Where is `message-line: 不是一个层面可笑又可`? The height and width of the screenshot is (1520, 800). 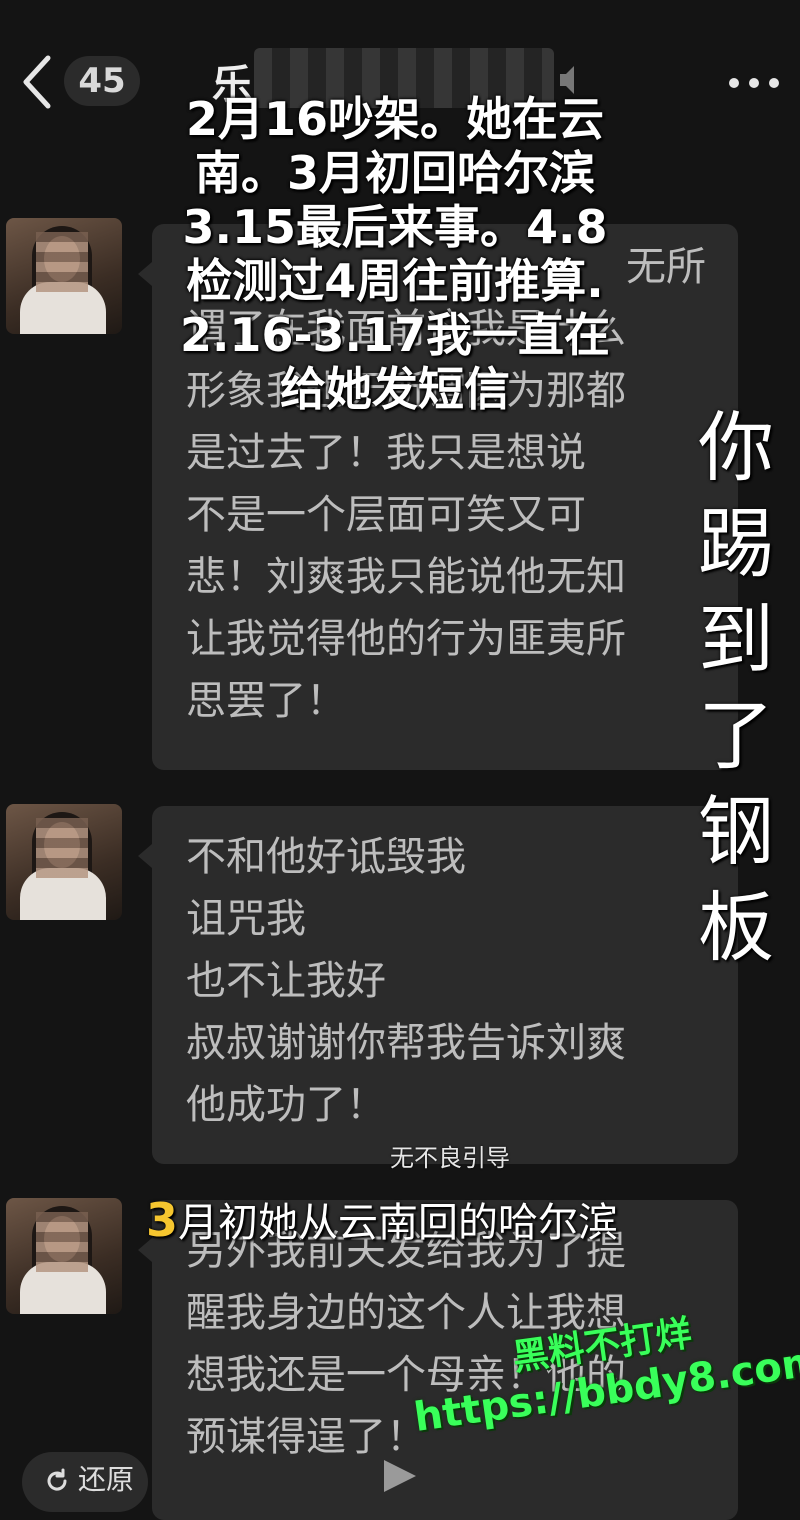
message-line: 不是一个层面可笑又可 is located at coordinates (386, 515).